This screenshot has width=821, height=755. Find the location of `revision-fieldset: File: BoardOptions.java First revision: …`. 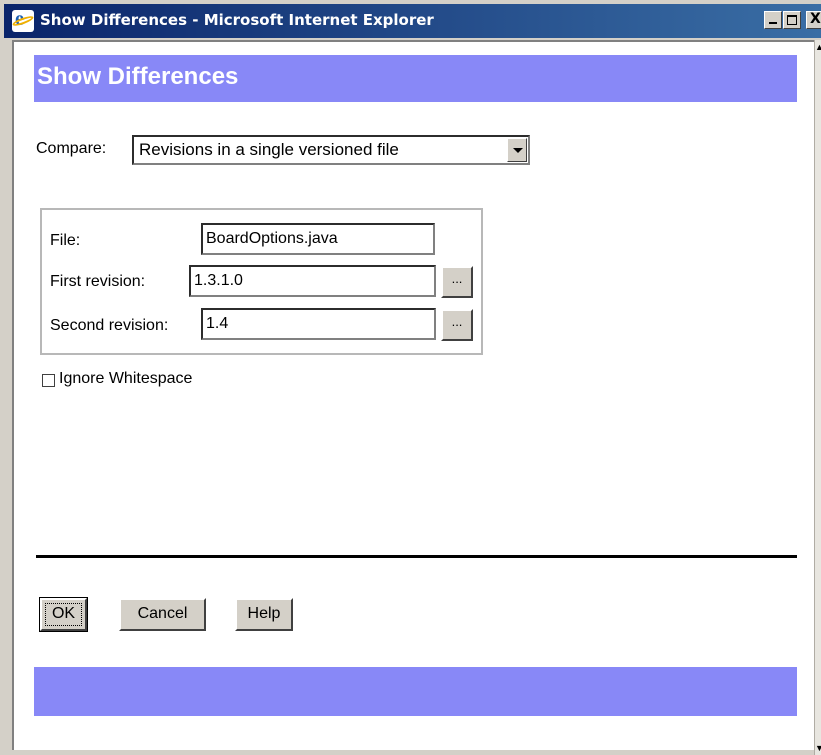

revision-fieldset: File: BoardOptions.java First revision: … is located at coordinates (261, 281).